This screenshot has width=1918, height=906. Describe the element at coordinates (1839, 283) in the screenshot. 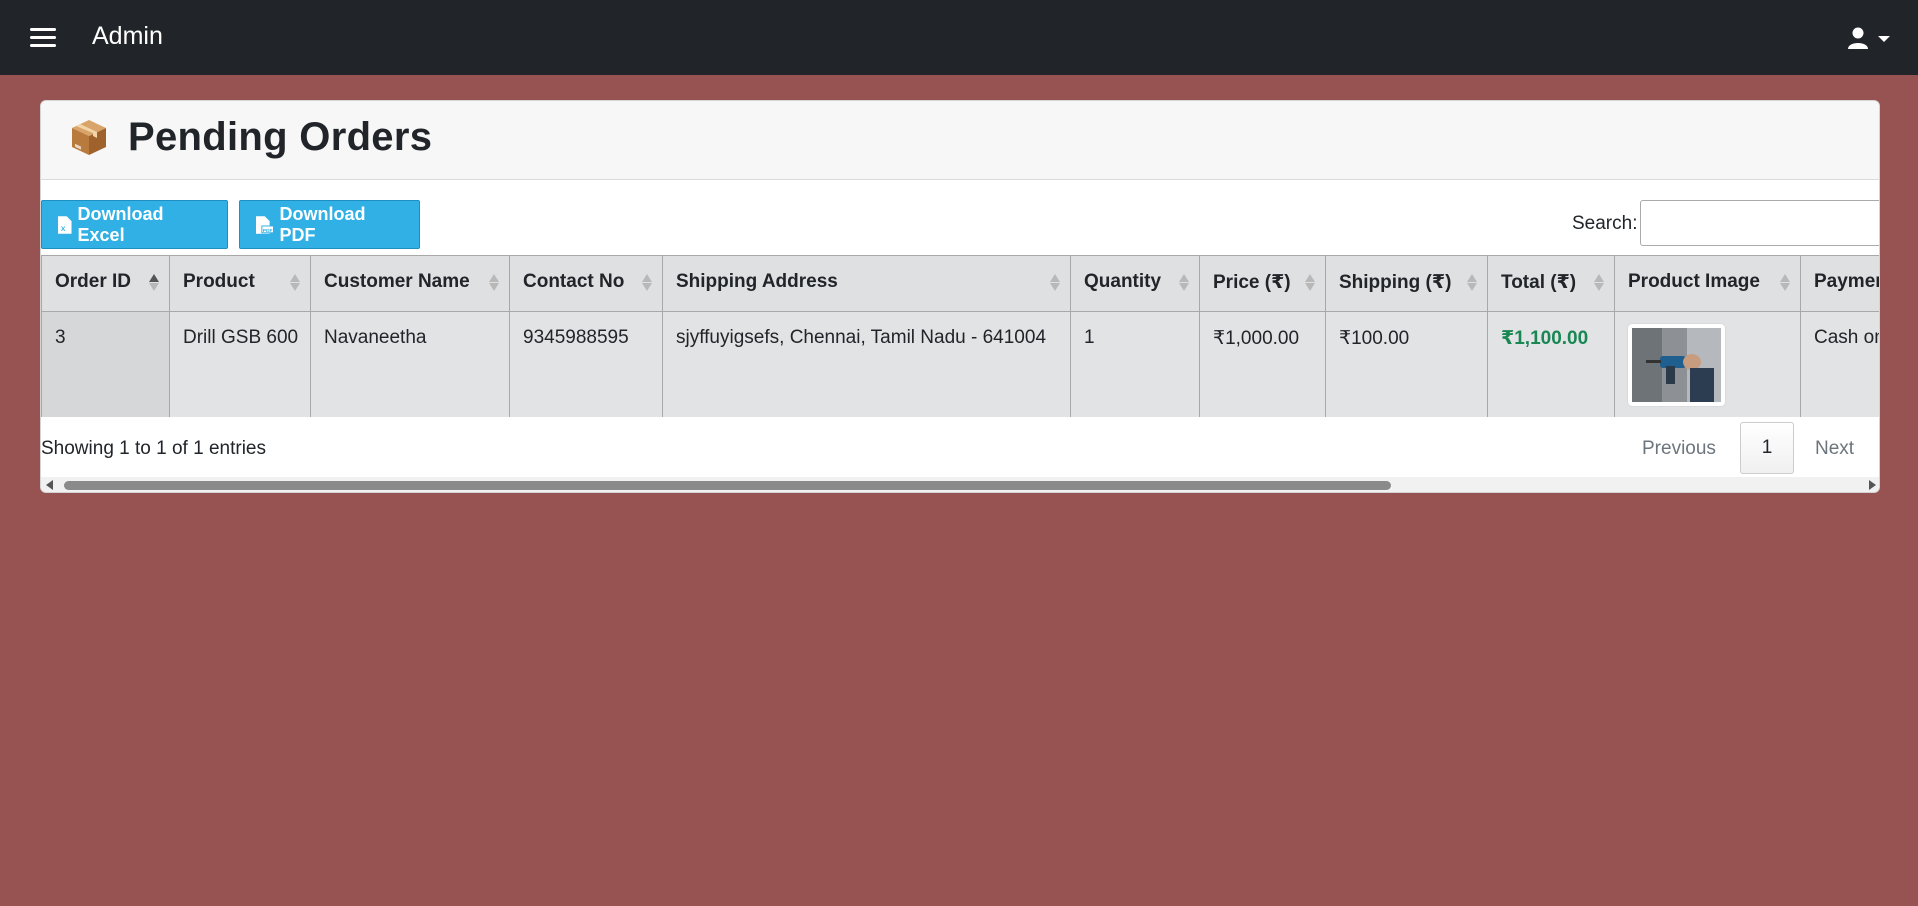

I see `column-header-payment: Payment` at that location.